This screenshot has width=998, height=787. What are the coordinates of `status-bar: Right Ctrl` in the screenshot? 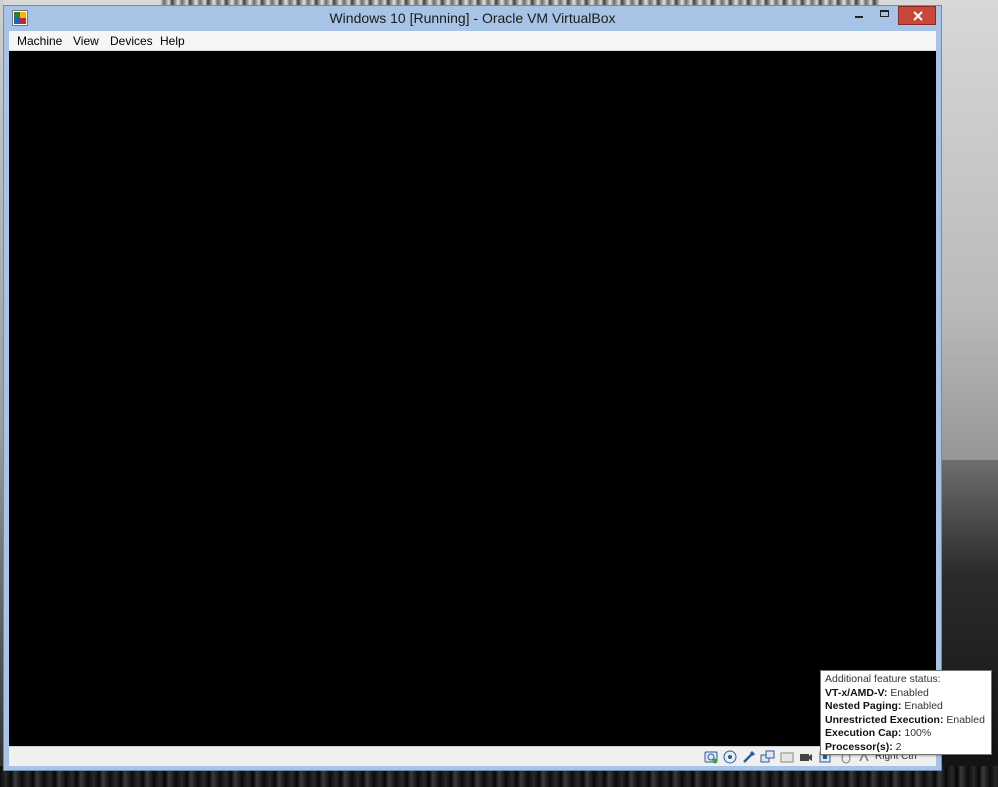 It's located at (472, 756).